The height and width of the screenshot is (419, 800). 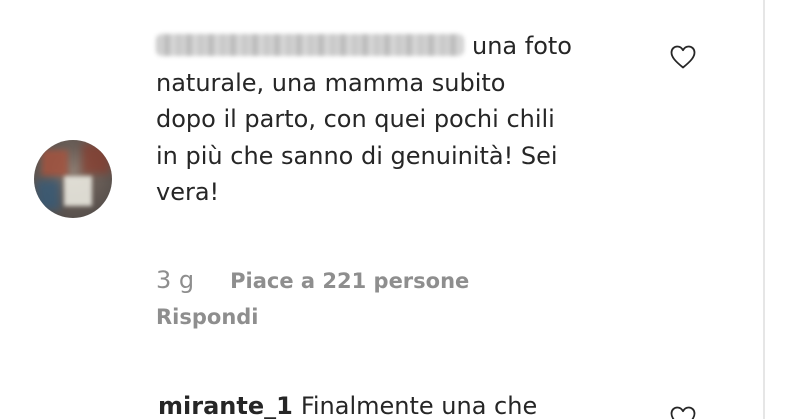 I want to click on comment-text-line: in più che sanno di genuinità! Sei, so click(x=357, y=155).